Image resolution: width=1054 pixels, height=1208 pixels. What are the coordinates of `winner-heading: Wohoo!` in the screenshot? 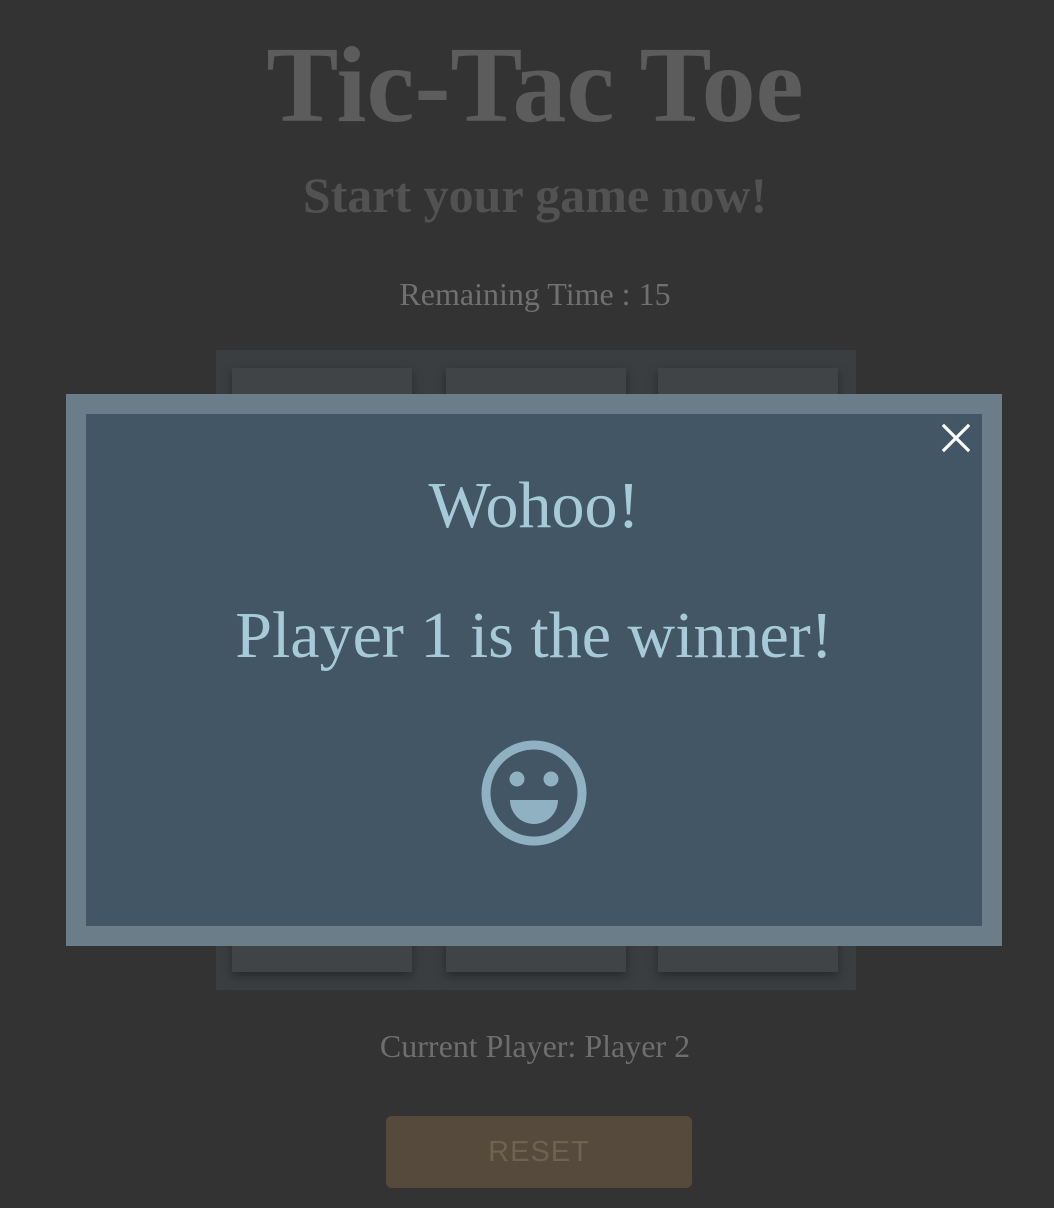 It's located at (534, 505).